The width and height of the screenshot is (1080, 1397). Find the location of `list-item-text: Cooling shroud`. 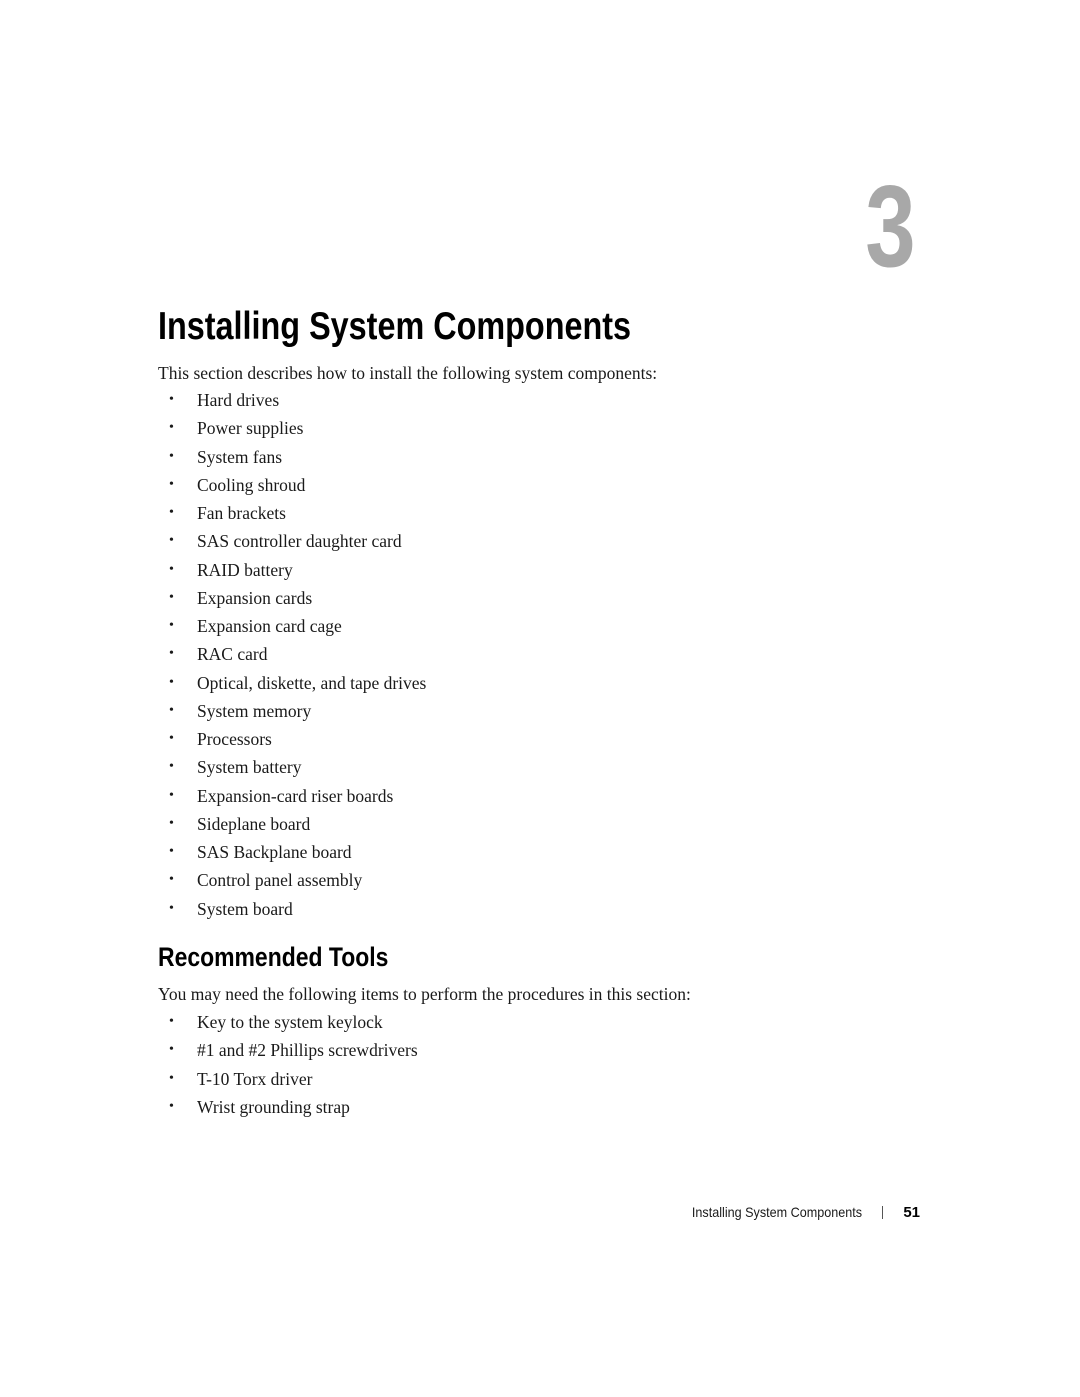

list-item-text: Cooling shroud is located at coordinates (251, 484).